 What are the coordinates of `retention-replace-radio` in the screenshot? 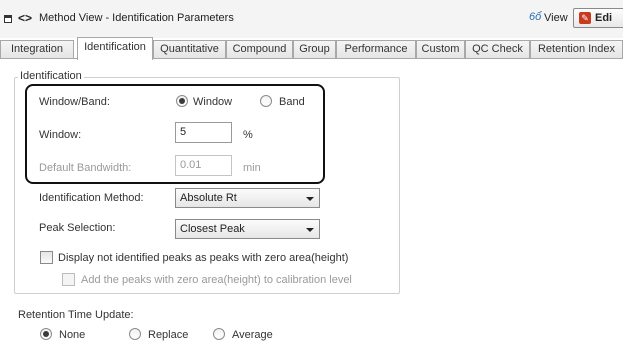 It's located at (135, 334).